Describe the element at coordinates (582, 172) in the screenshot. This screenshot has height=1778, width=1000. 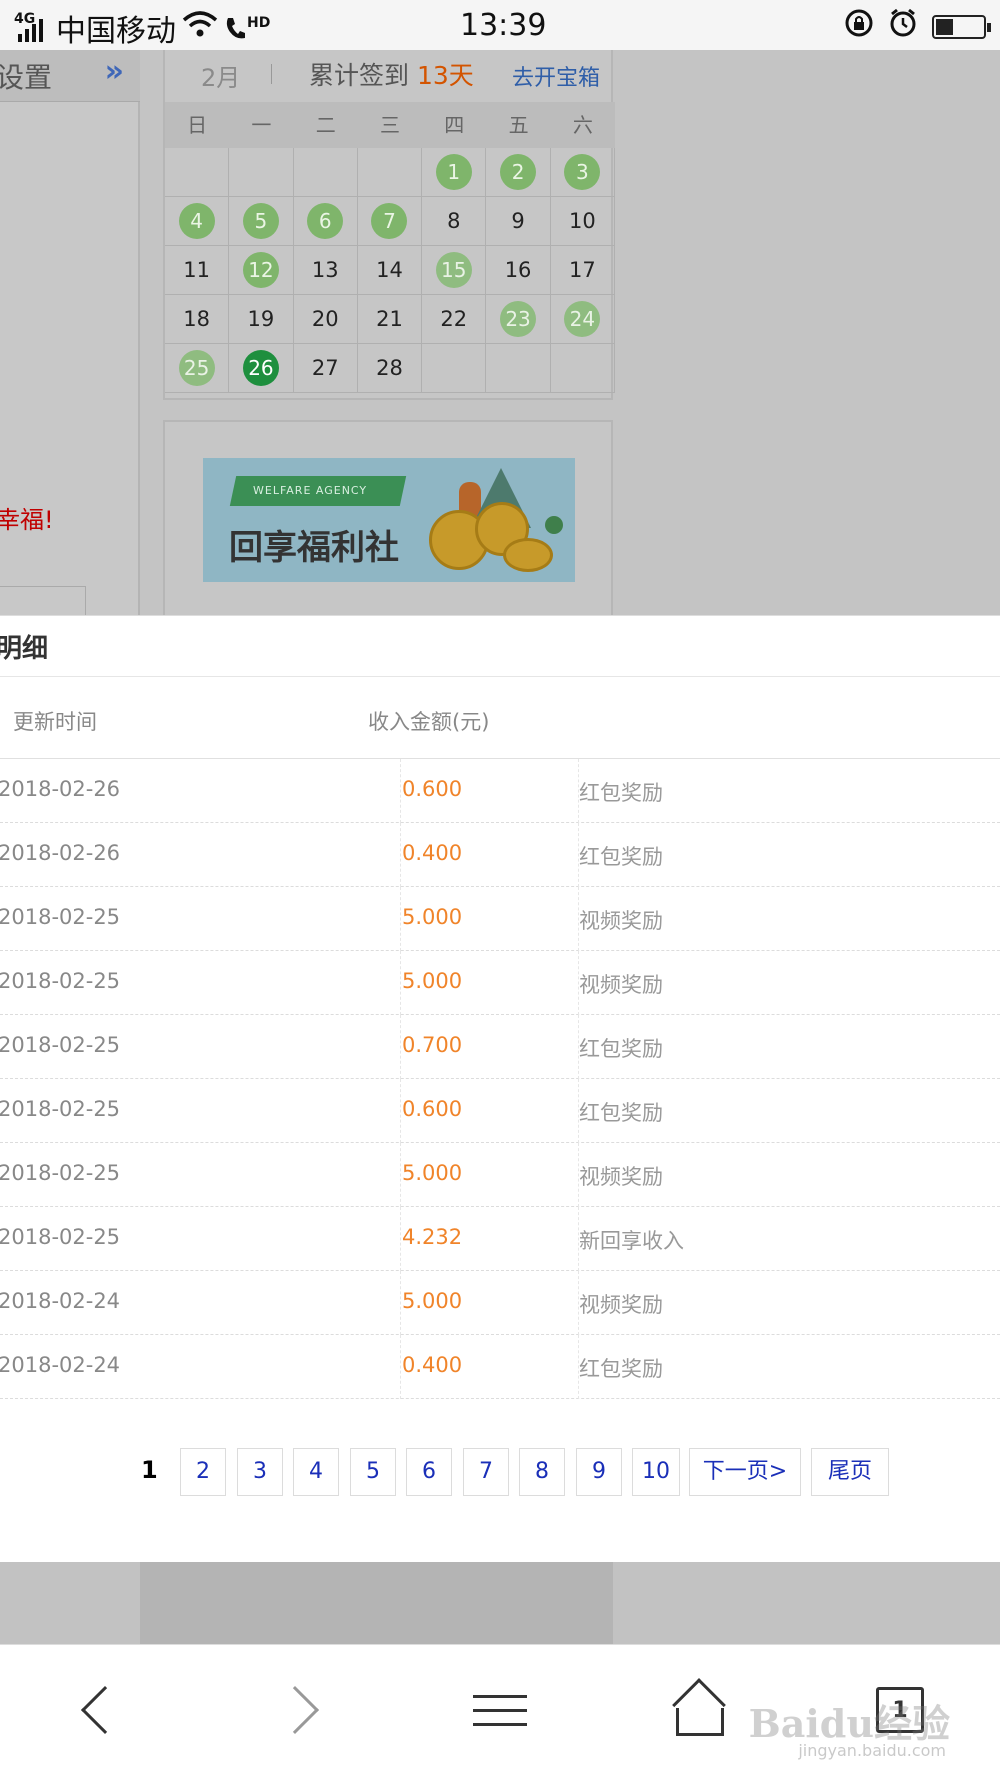
I see `signed-day: 3` at that location.